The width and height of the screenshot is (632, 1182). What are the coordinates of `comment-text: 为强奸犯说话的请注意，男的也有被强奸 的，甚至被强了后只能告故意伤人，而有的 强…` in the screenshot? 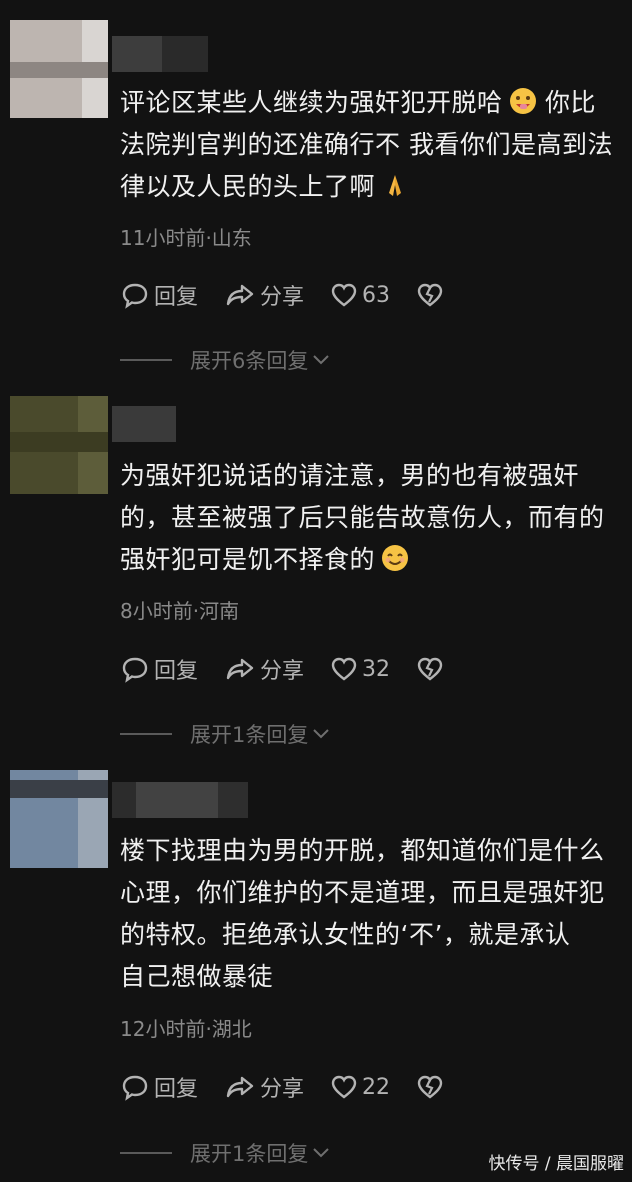 It's located at (374, 518).